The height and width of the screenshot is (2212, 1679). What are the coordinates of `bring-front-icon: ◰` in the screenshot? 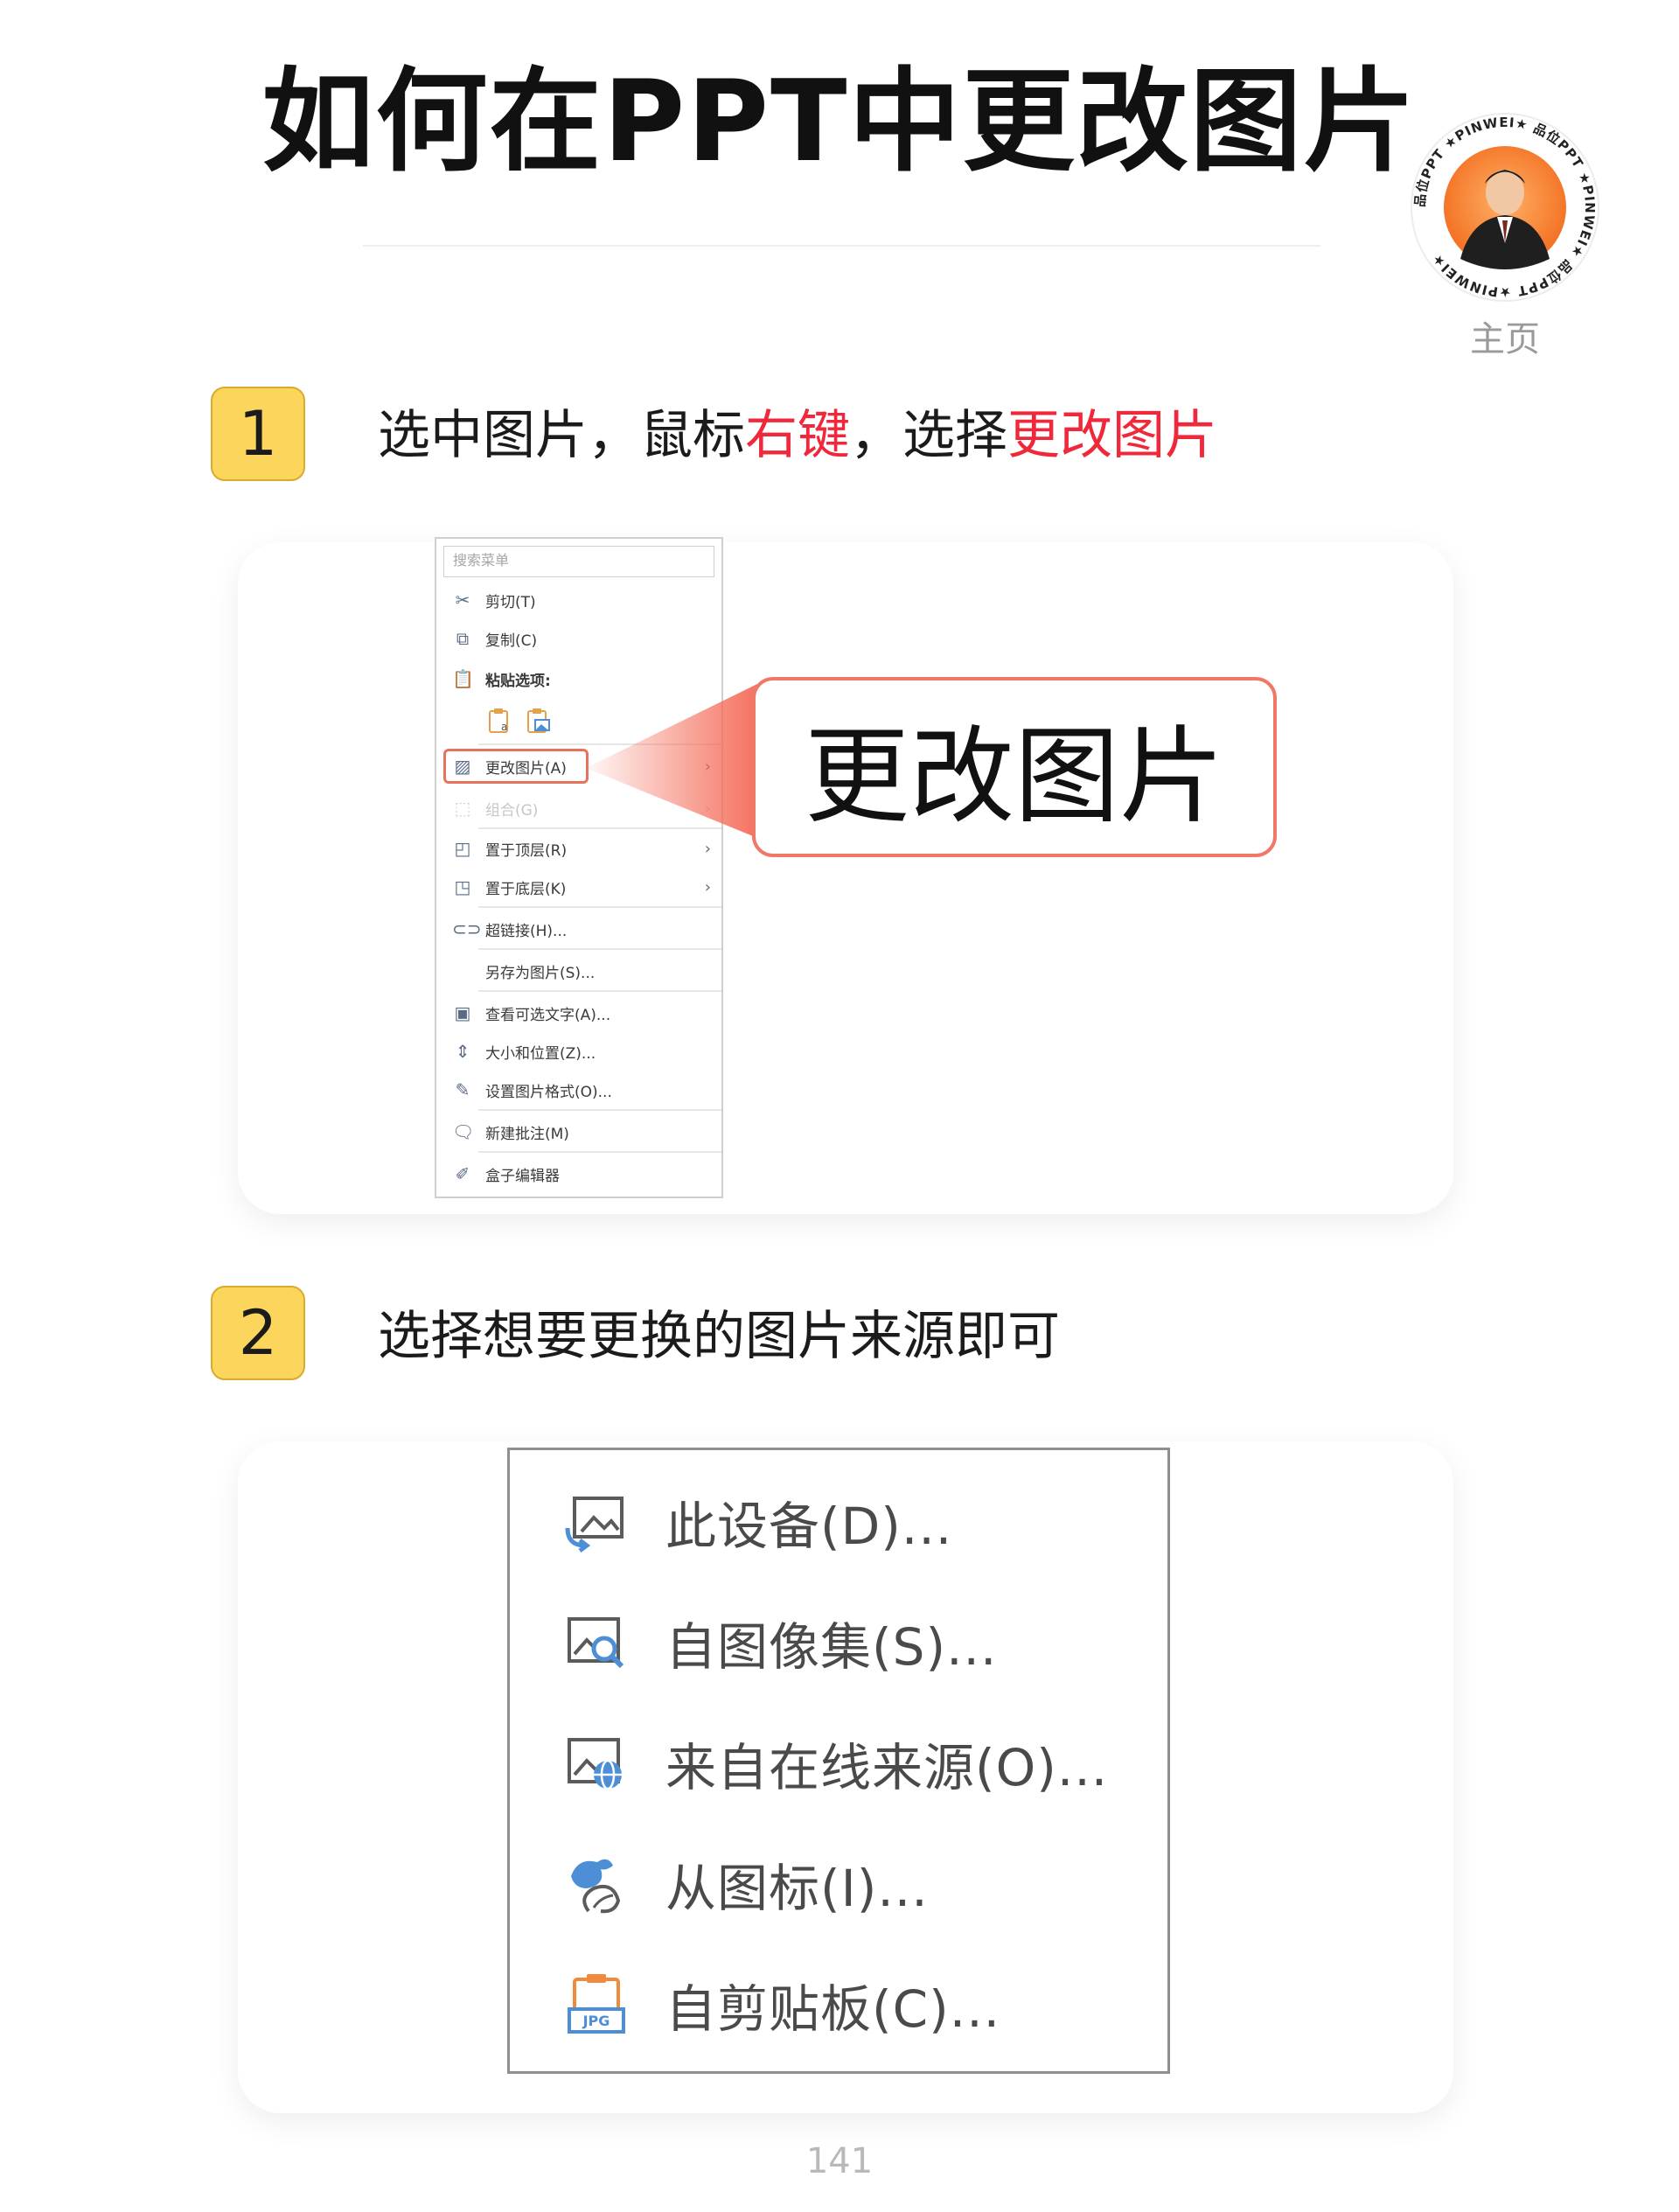 It's located at (463, 848).